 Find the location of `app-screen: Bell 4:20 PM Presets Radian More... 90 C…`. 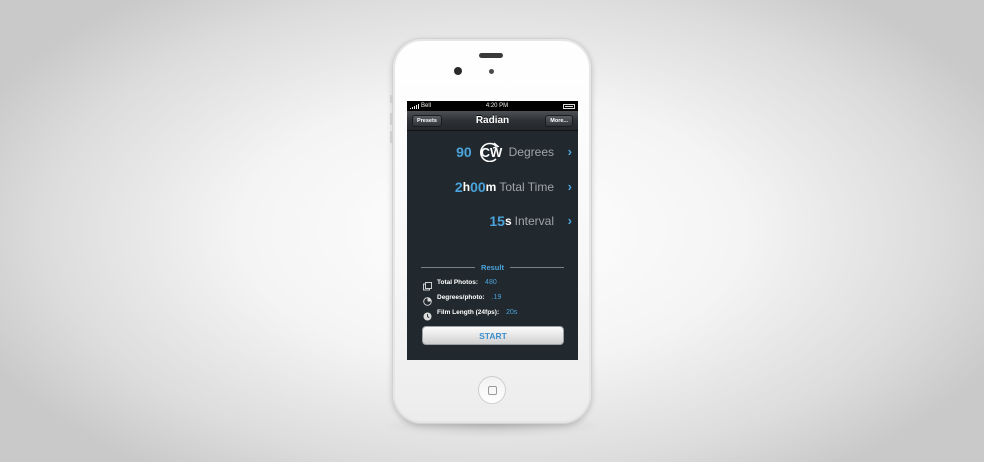

app-screen: Bell 4:20 PM Presets Radian More... 90 C… is located at coordinates (492, 230).